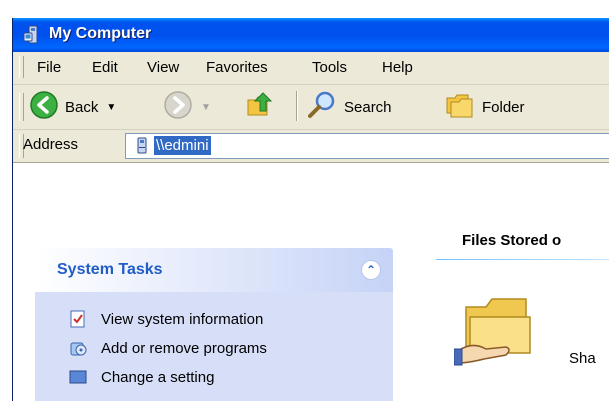 Image resolution: width=609 pixels, height=401 pixels. Describe the element at coordinates (105, 67) in the screenshot. I see `menu-edit: Edit` at that location.